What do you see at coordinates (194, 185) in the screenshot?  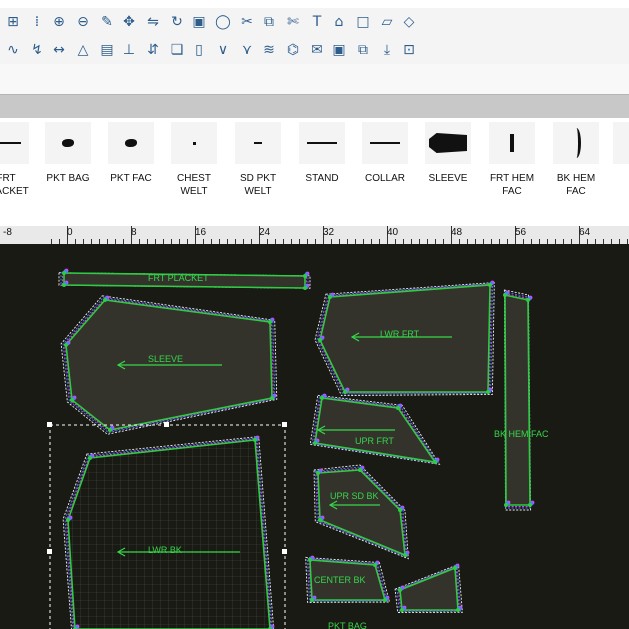 I see `piece-label: CHEST WELT` at bounding box center [194, 185].